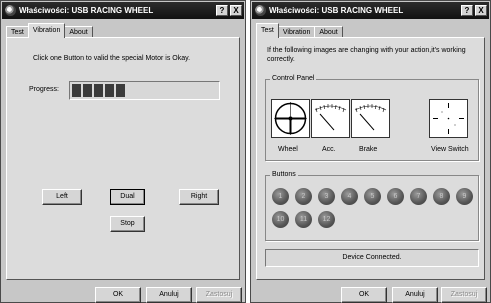  Describe the element at coordinates (46, 30) in the screenshot. I see `tab-vibration: Vibration` at that location.